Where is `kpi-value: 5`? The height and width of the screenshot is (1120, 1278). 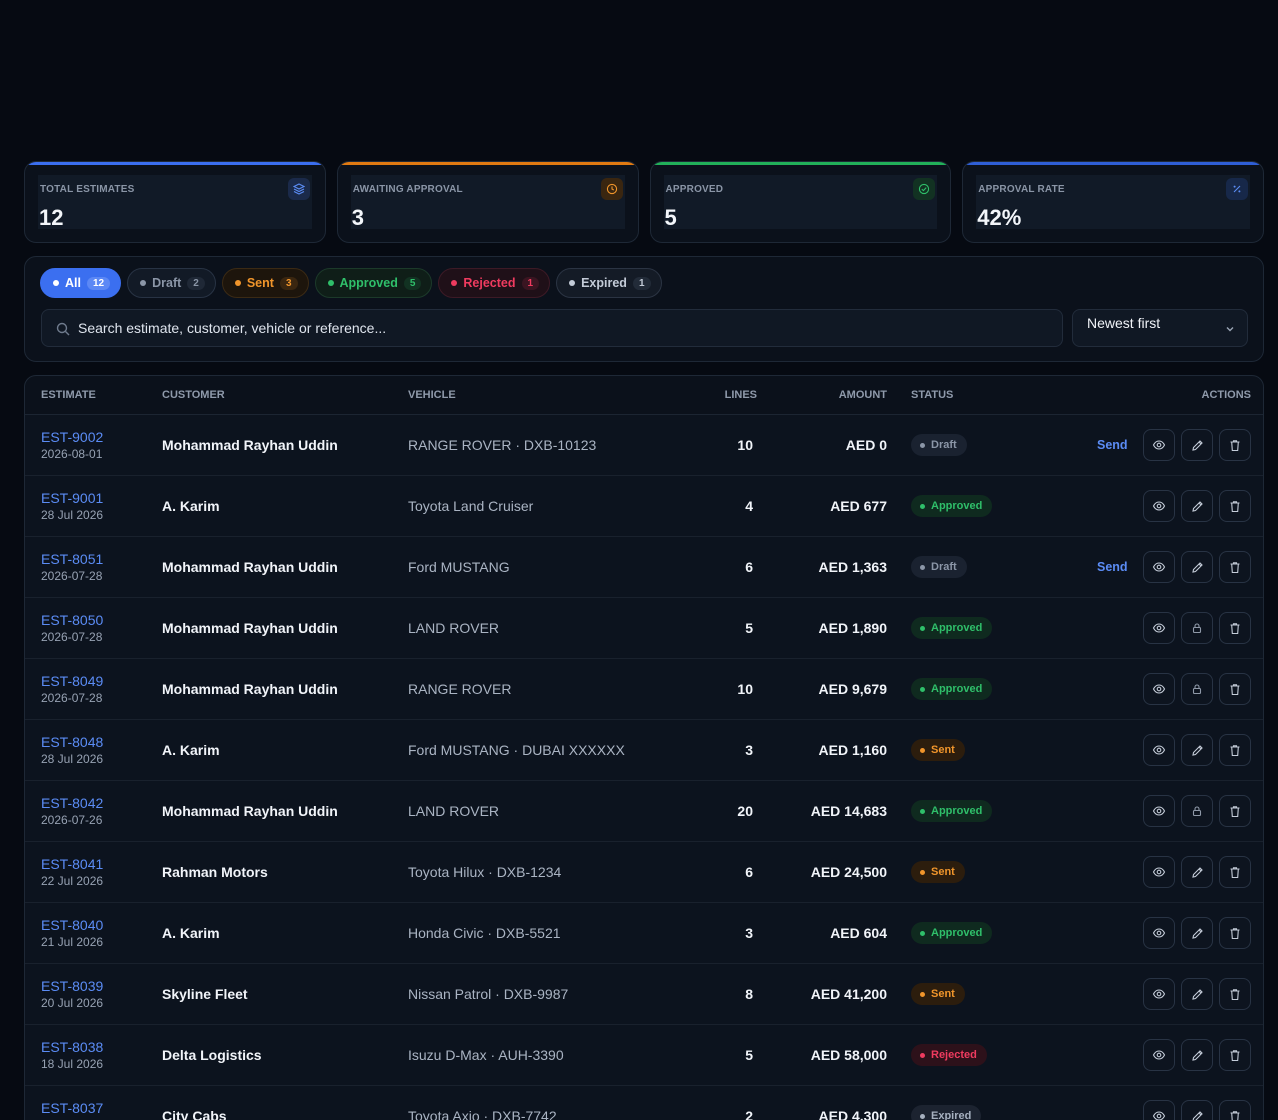
kpi-value: 5 is located at coordinates (670, 217).